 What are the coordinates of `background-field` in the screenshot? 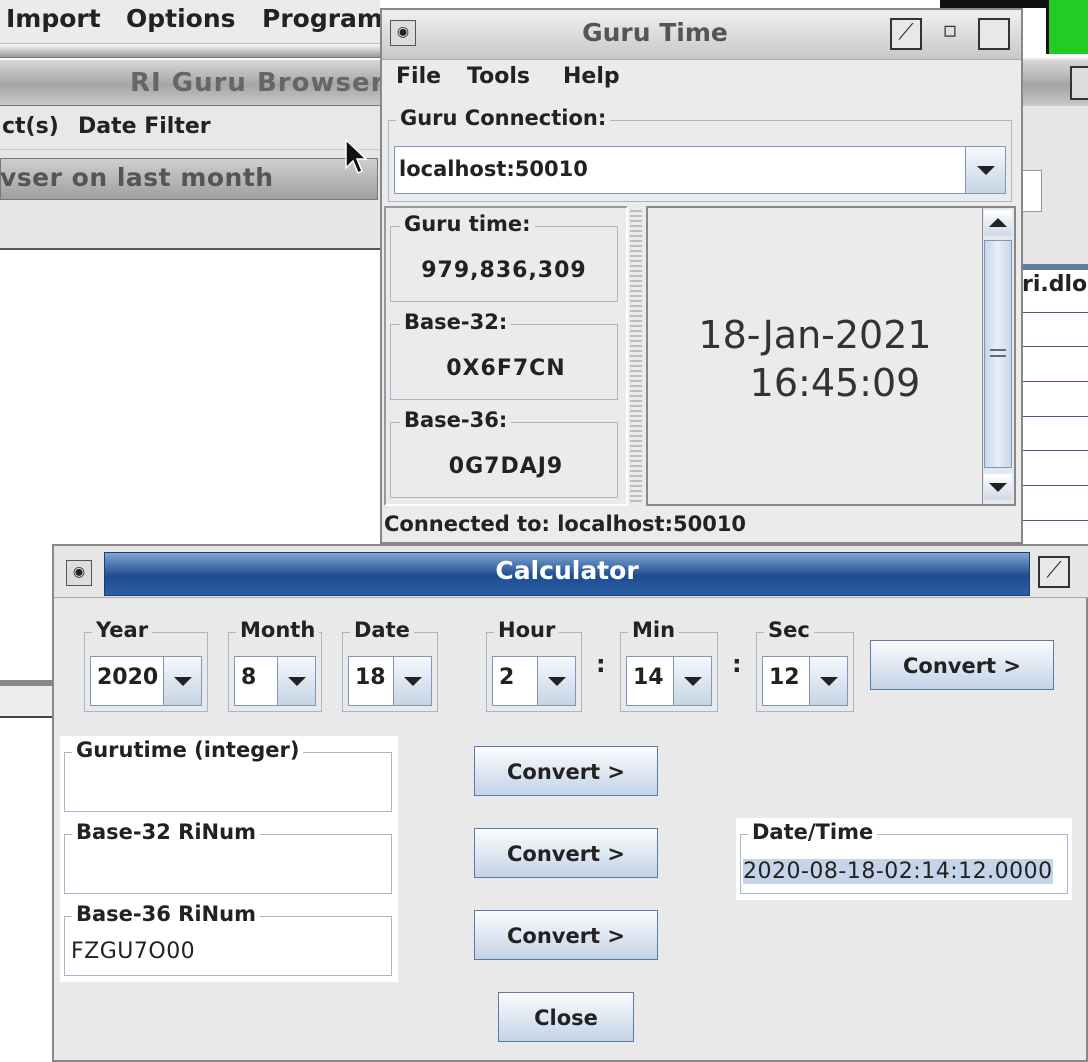 It's located at (1032, 191).